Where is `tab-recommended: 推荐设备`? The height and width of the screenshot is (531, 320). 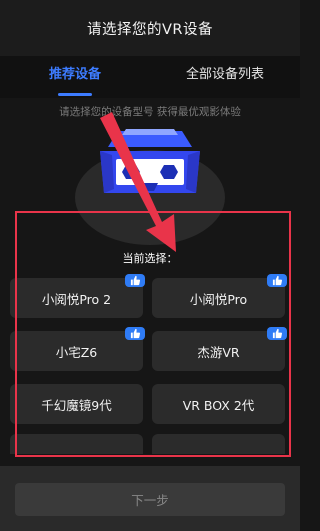
tab-recommended: 推荐设备 is located at coordinates (75, 77).